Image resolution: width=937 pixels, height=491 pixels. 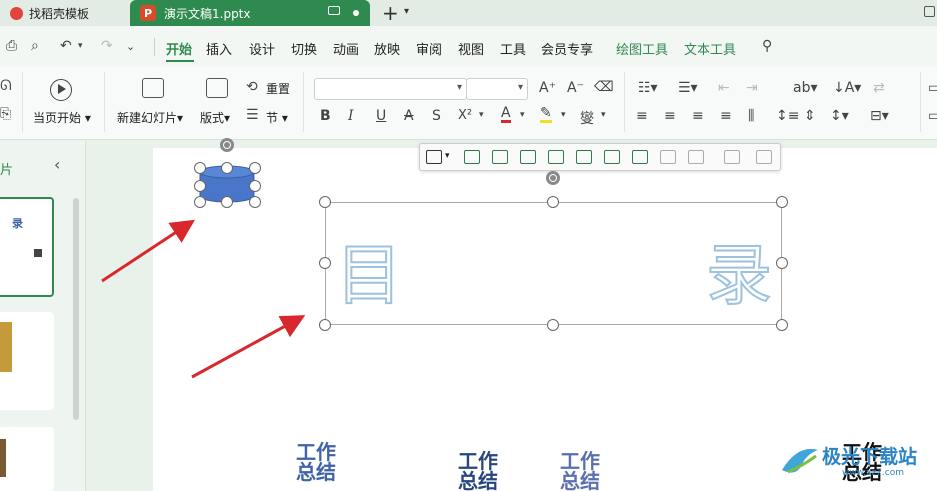 What do you see at coordinates (580, 471) in the screenshot?
I see `wordart-sample-3: 工作 总结` at bounding box center [580, 471].